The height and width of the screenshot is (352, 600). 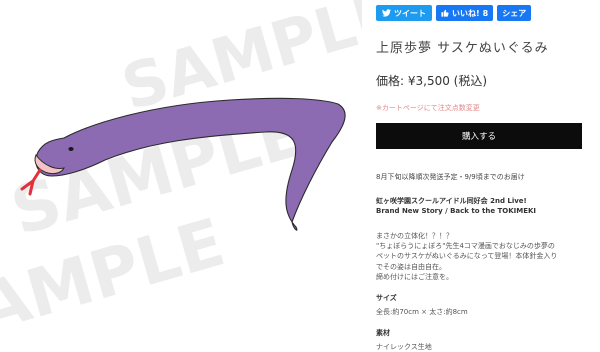 I want to click on facebook-share-button: シェア, so click(x=514, y=13).